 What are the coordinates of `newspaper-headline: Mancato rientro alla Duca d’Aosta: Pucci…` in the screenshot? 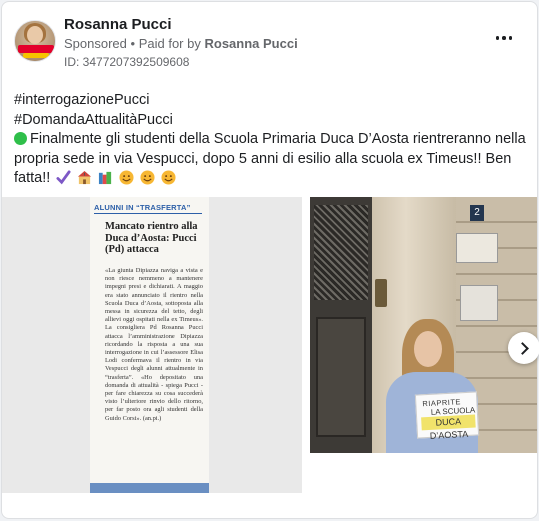 It's located at (151, 238).